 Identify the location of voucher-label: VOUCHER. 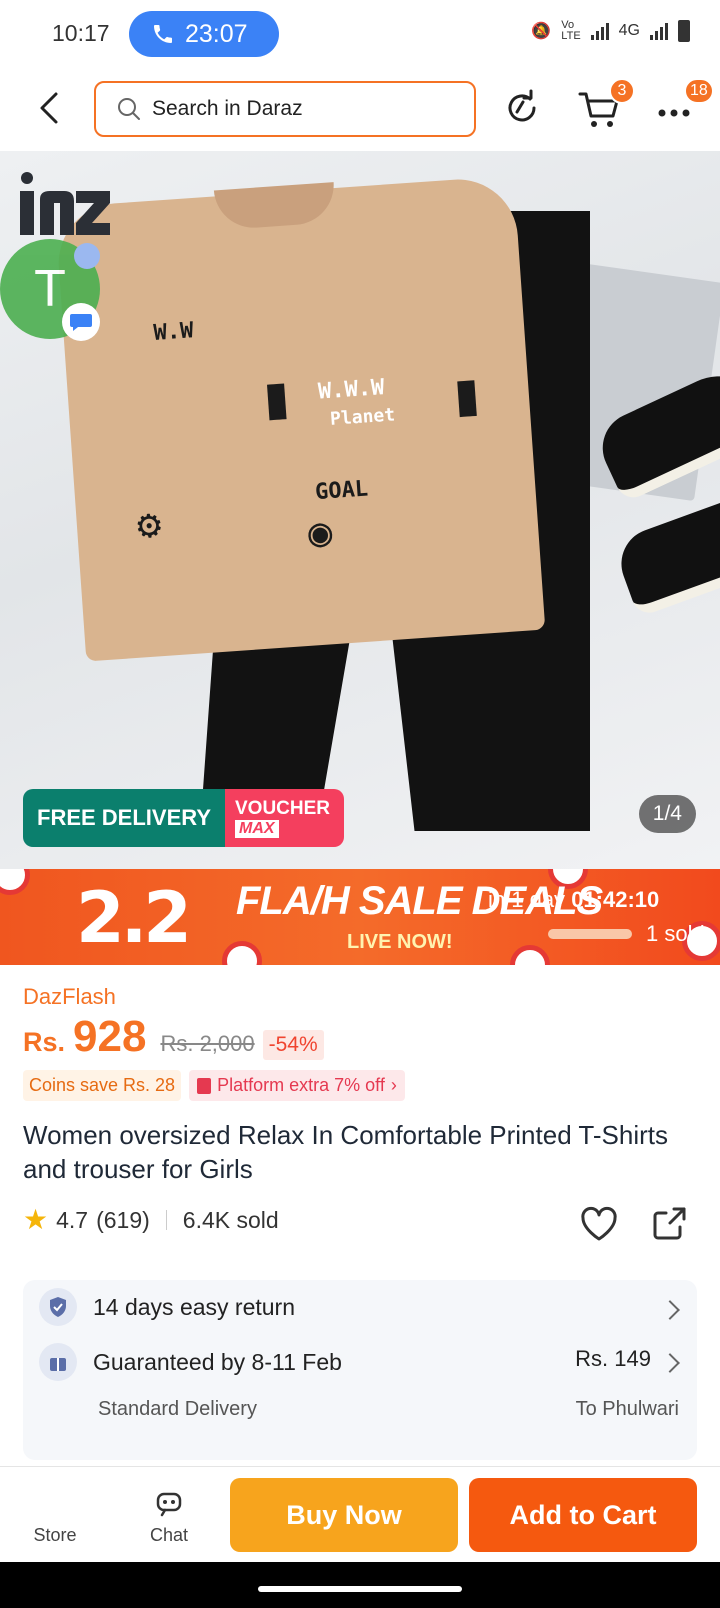
(283, 808).